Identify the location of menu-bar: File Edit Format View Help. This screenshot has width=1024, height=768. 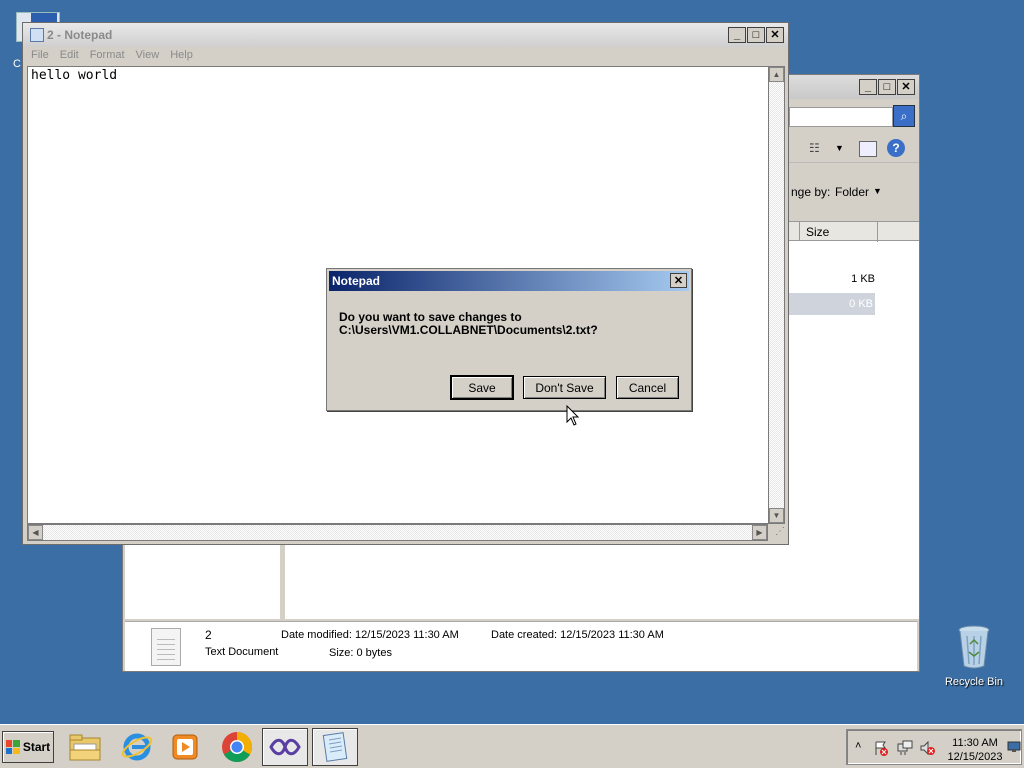
(405, 56).